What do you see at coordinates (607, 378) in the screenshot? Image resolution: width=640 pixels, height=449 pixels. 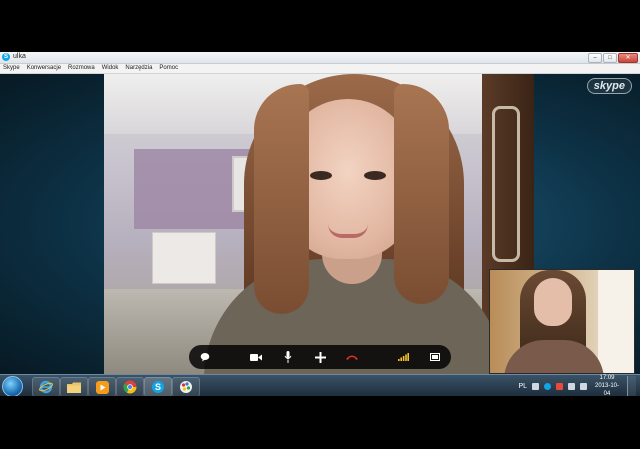 I see `clock-time: 17:09` at bounding box center [607, 378].